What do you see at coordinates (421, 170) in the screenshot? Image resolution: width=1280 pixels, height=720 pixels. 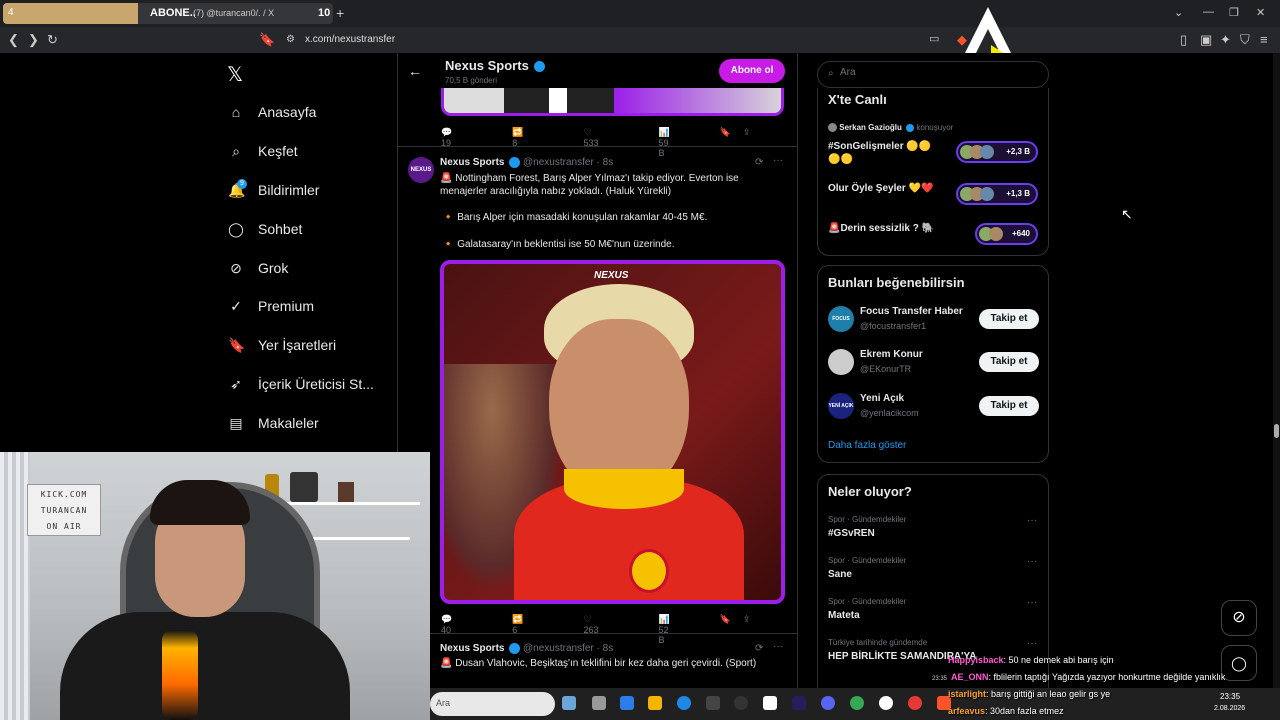 I see `avatar: NEXUS` at bounding box center [421, 170].